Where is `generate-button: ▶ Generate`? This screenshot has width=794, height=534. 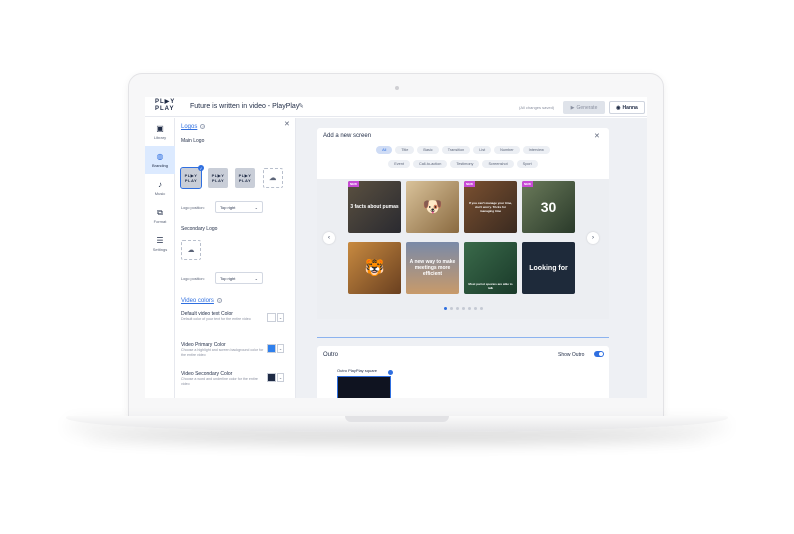
generate-button: ▶ Generate is located at coordinates (584, 107).